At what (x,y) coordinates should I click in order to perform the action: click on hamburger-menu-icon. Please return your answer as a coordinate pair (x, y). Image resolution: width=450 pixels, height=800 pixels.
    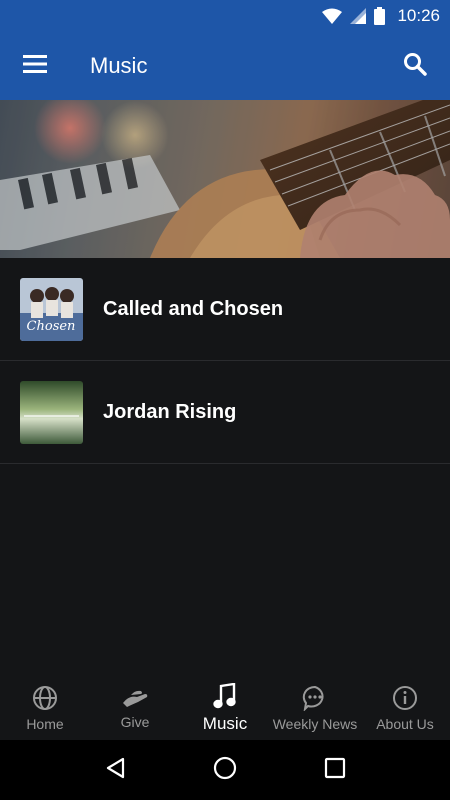
    Looking at the image, I should click on (35, 66).